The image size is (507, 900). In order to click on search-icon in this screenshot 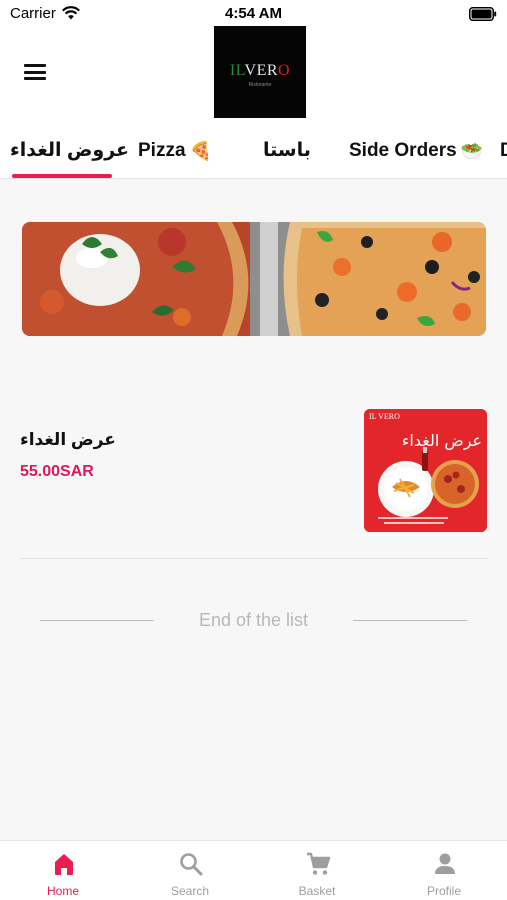, I will do `click(191, 864)`.